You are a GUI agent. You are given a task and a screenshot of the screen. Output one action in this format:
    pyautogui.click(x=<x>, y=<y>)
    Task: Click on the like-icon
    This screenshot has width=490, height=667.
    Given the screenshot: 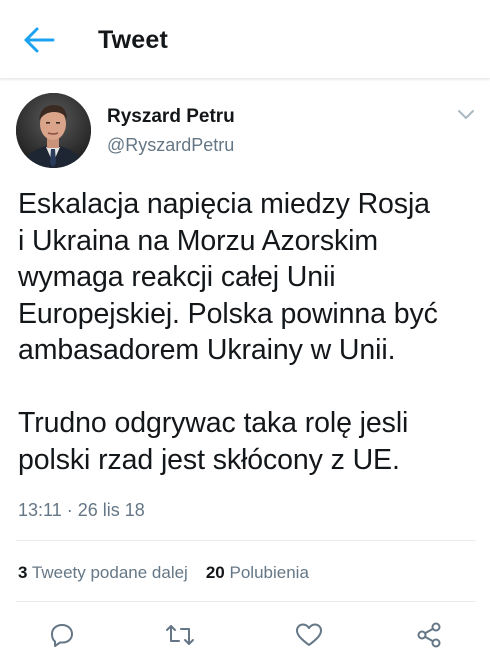 What is the action you would take?
    pyautogui.click(x=309, y=634)
    